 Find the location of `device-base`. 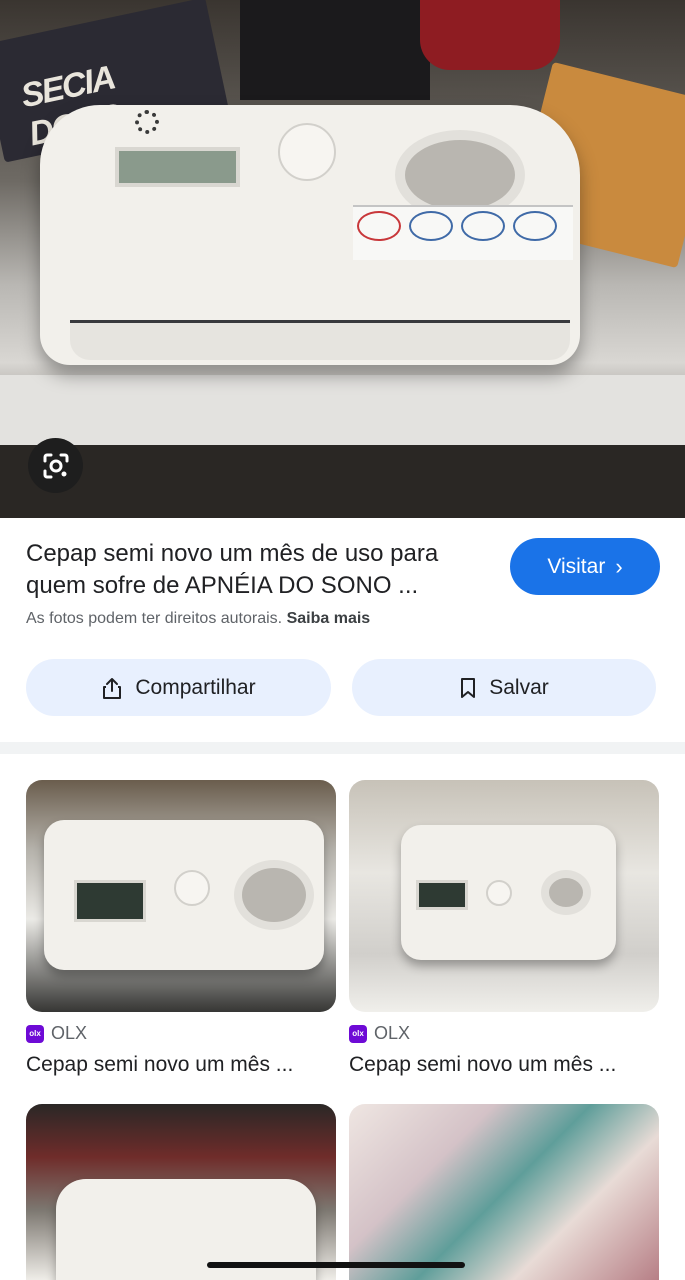

device-base is located at coordinates (320, 340).